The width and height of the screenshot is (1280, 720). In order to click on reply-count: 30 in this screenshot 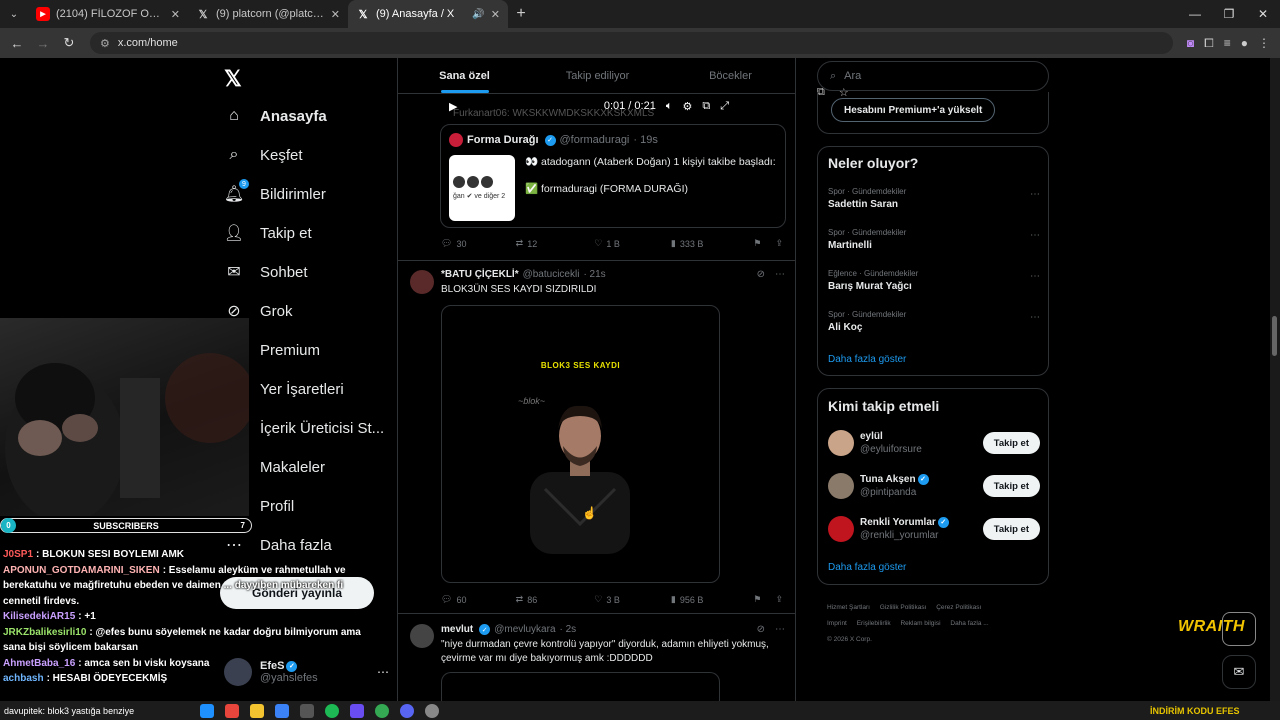, I will do `click(461, 243)`.